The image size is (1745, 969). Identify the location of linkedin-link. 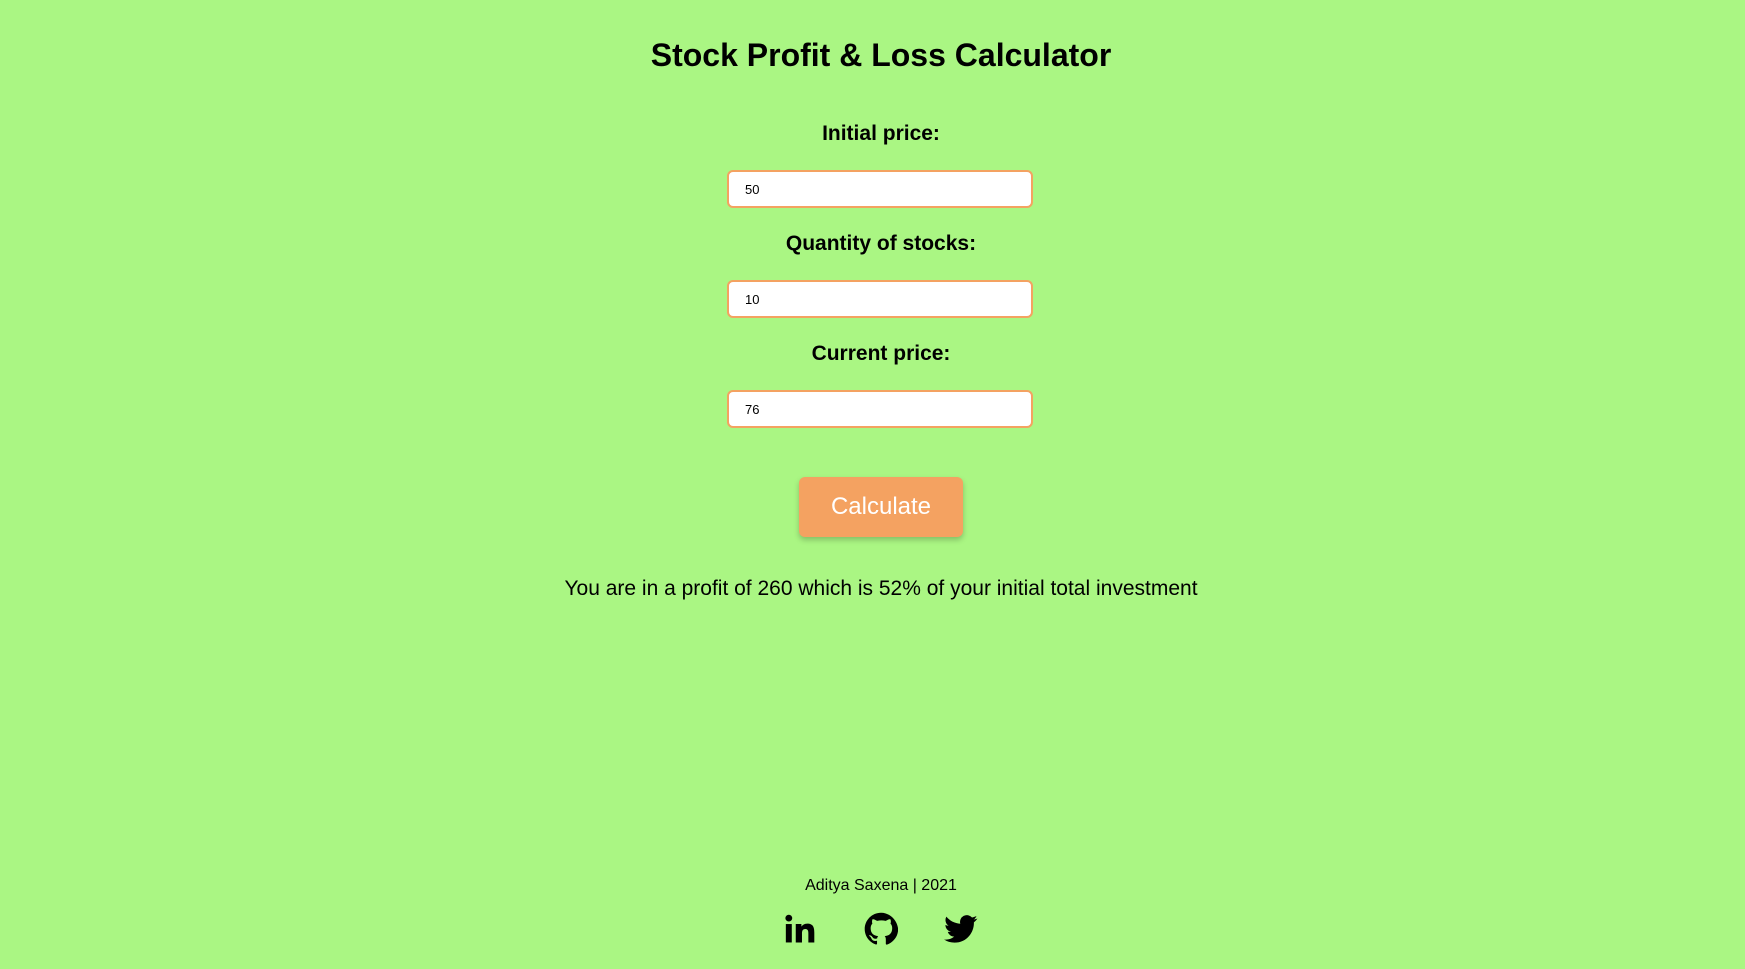
(800, 929).